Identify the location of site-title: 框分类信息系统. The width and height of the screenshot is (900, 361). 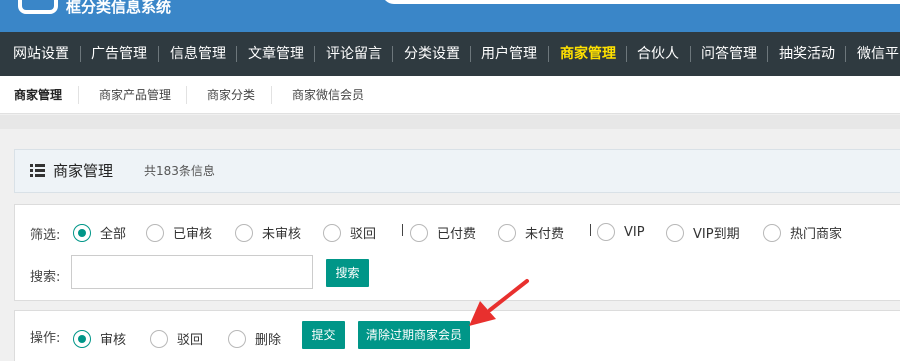
(119, 8).